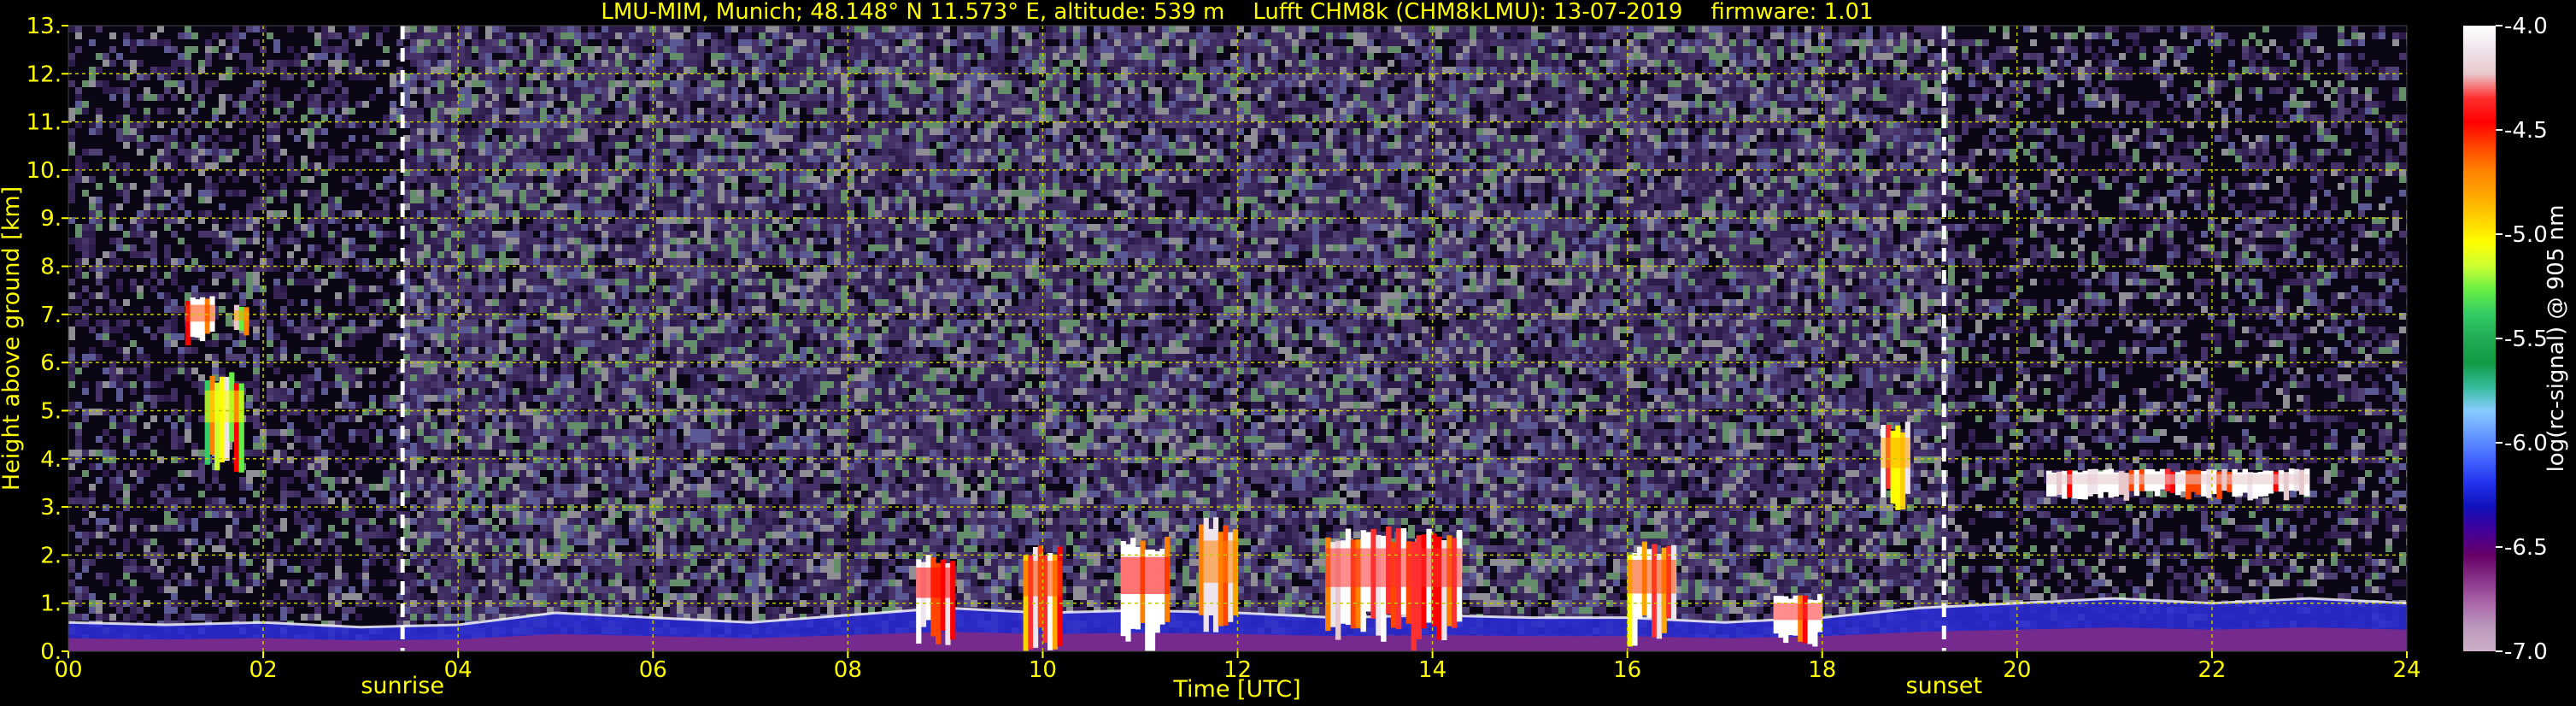  I want to click on y-tick-label: 3., so click(51, 508).